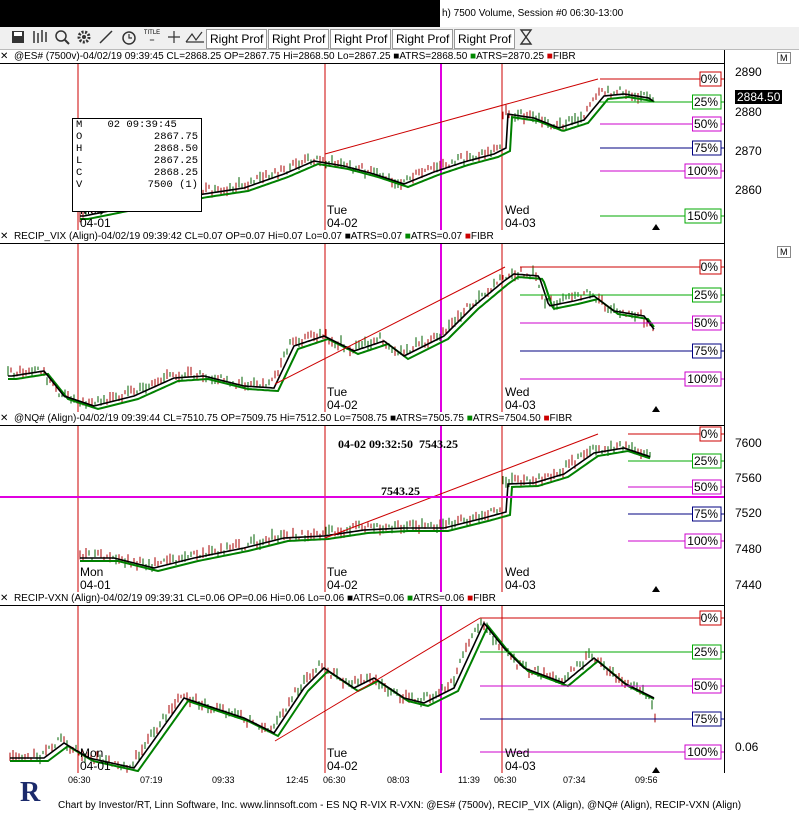 This screenshot has height=823, width=799. I want to click on data-window-row: O 2867.75, so click(137, 137).